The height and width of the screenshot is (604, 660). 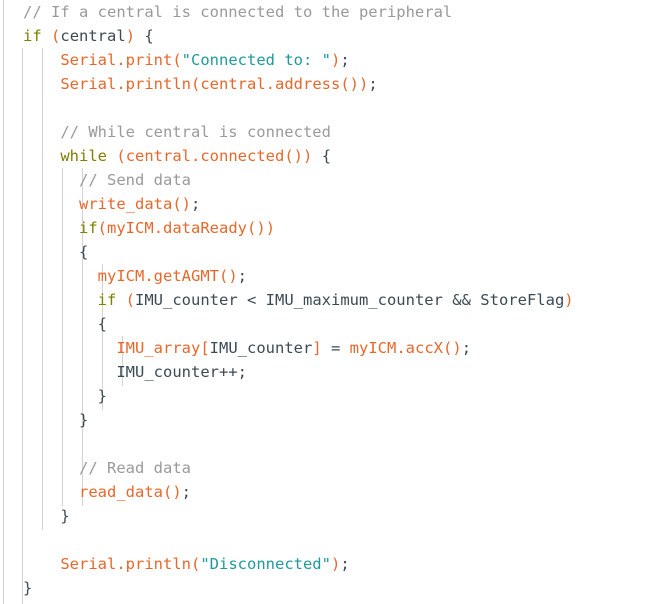 I want to click on code-line: Serial.println(central.address());, so click(x=330, y=84).